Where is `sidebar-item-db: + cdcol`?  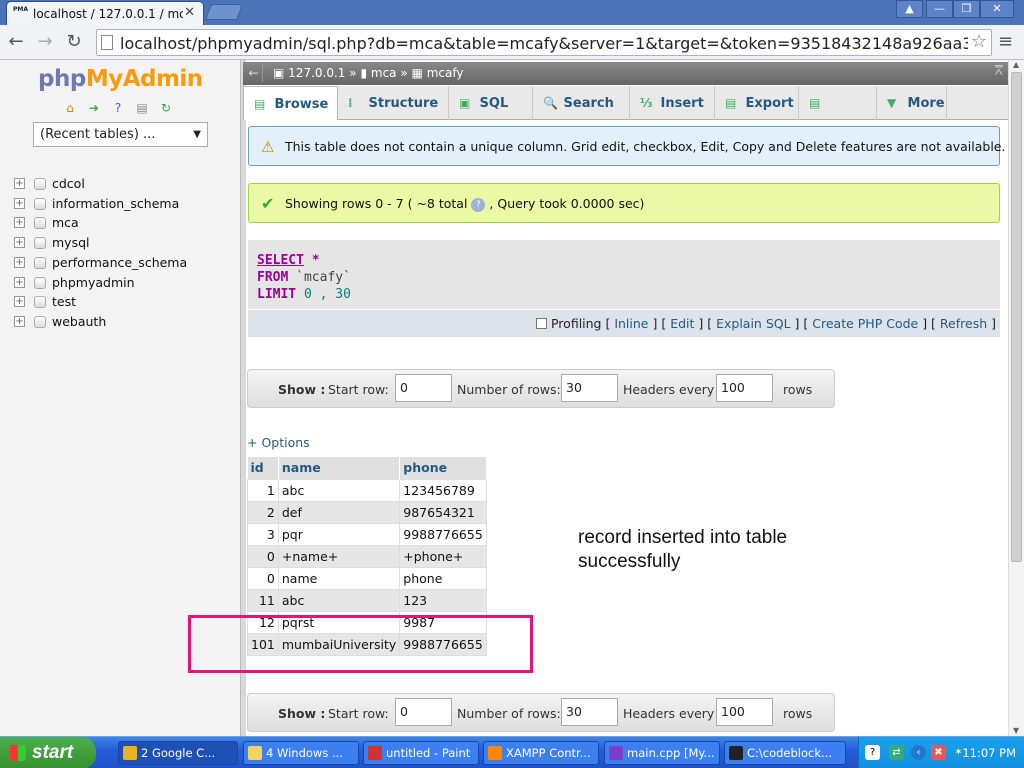 sidebar-item-db: + cdcol is located at coordinates (124, 184).